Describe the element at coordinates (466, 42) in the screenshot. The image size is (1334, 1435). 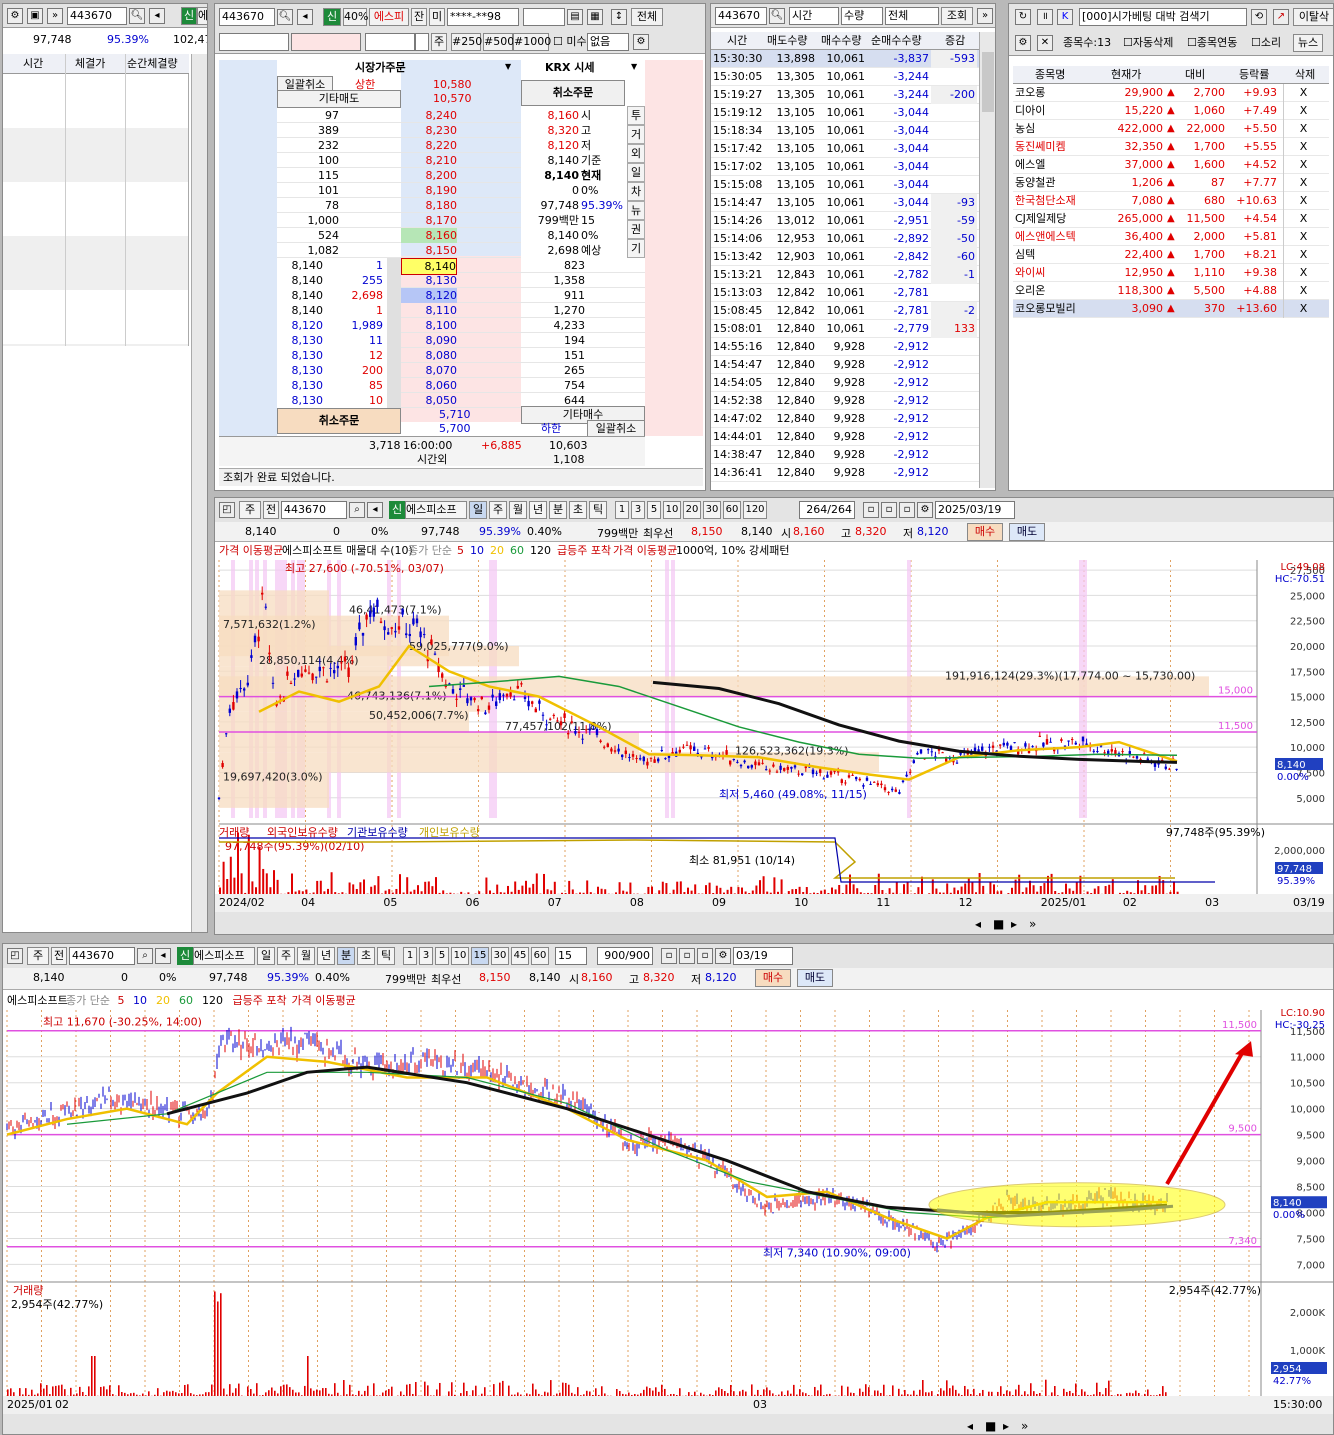
I see `qty-250-button: #250` at that location.